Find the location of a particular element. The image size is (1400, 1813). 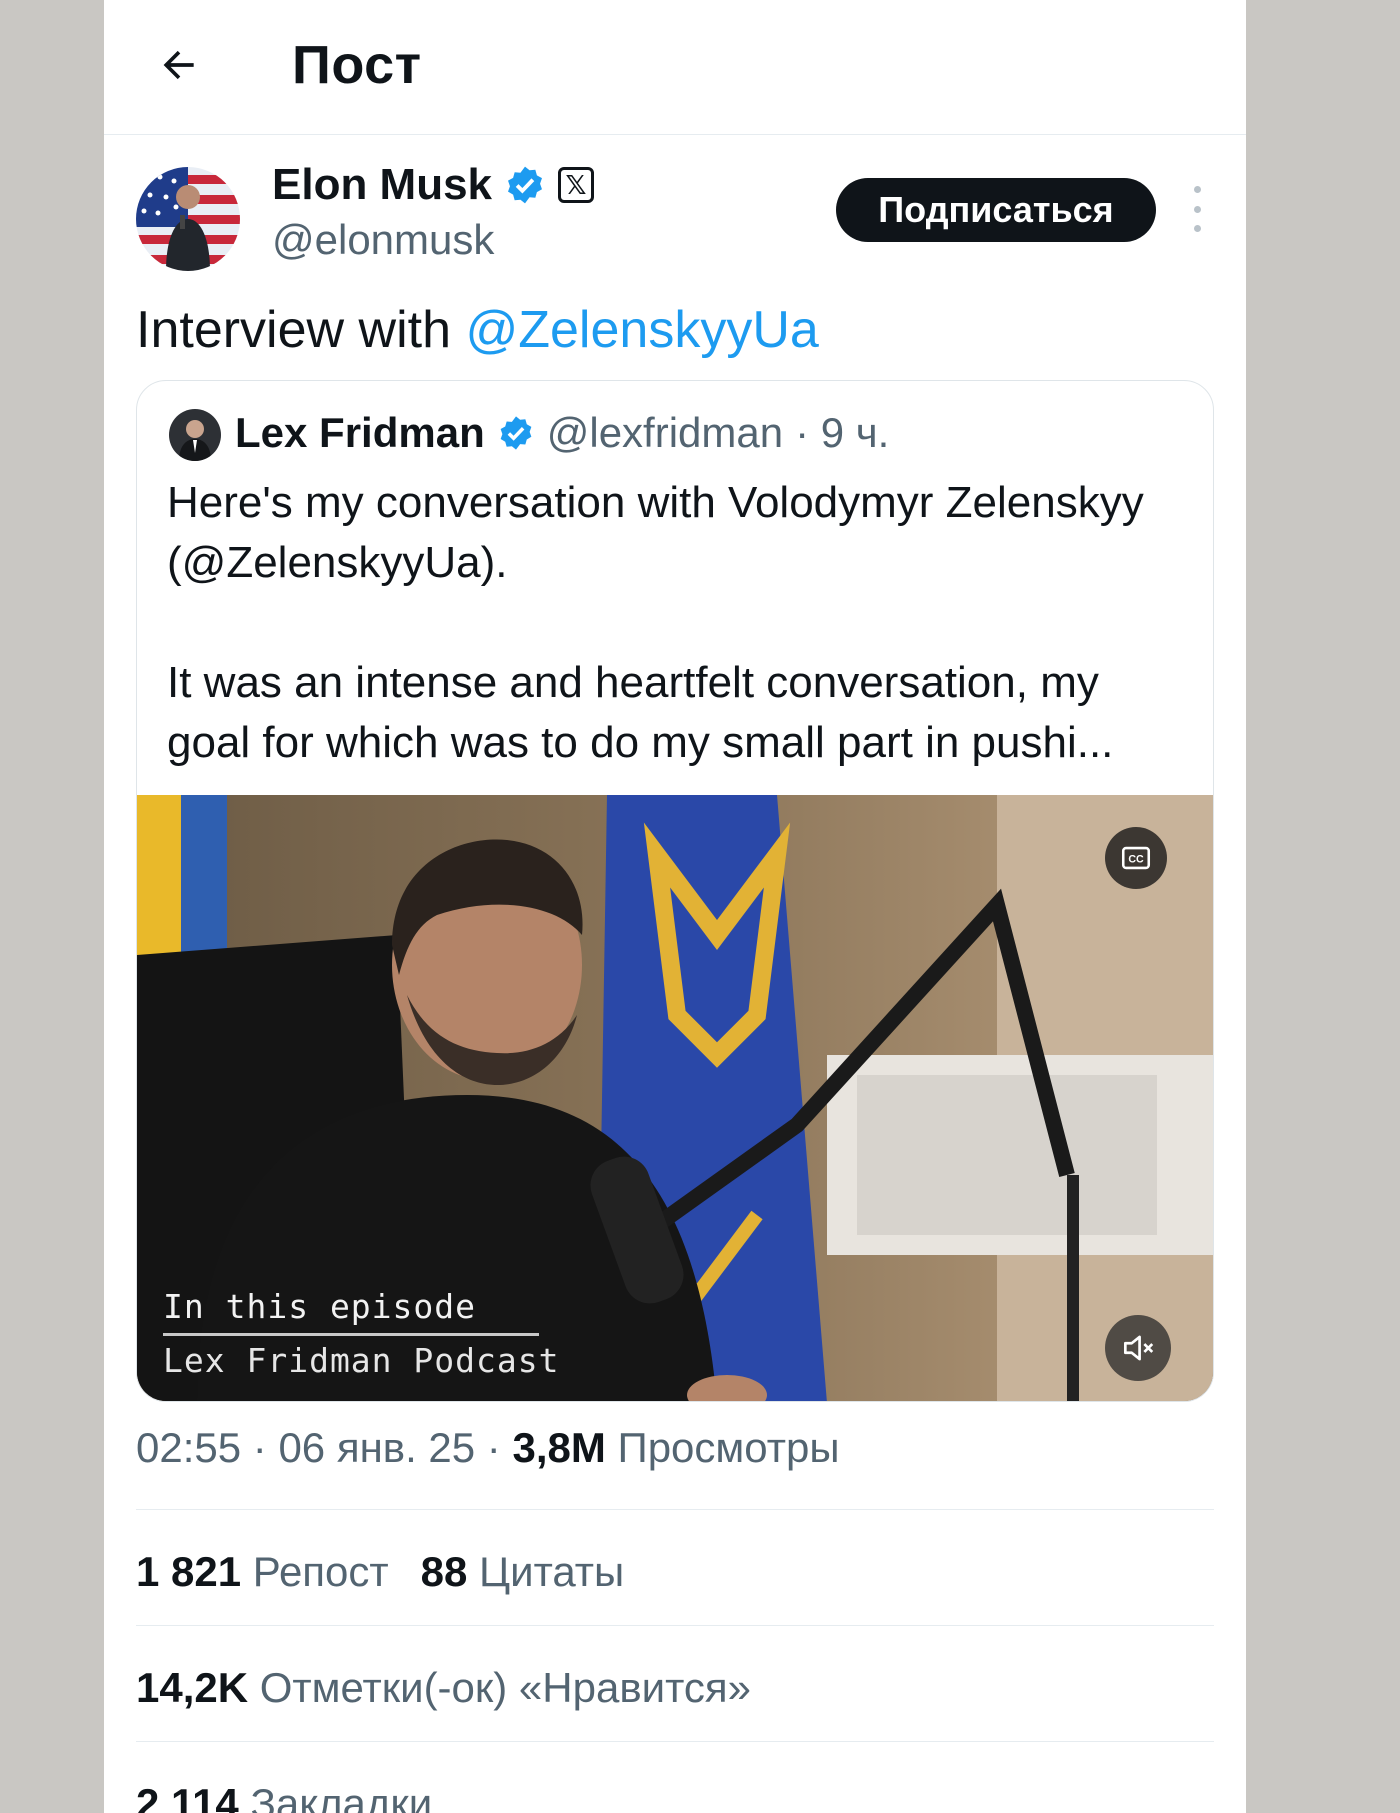

more-options-icon is located at coordinates (1197, 209).